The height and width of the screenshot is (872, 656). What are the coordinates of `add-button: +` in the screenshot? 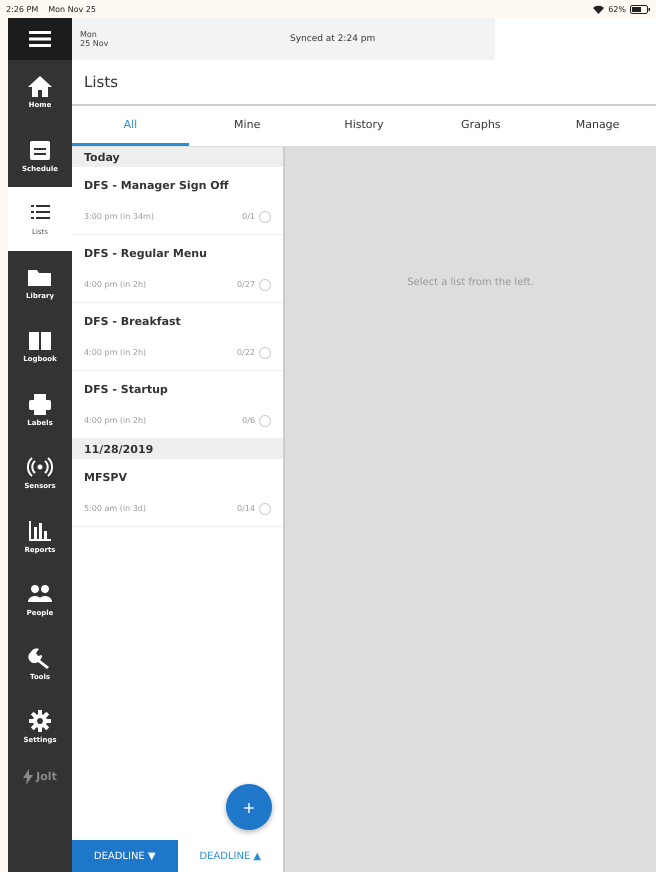 It's located at (249, 807).